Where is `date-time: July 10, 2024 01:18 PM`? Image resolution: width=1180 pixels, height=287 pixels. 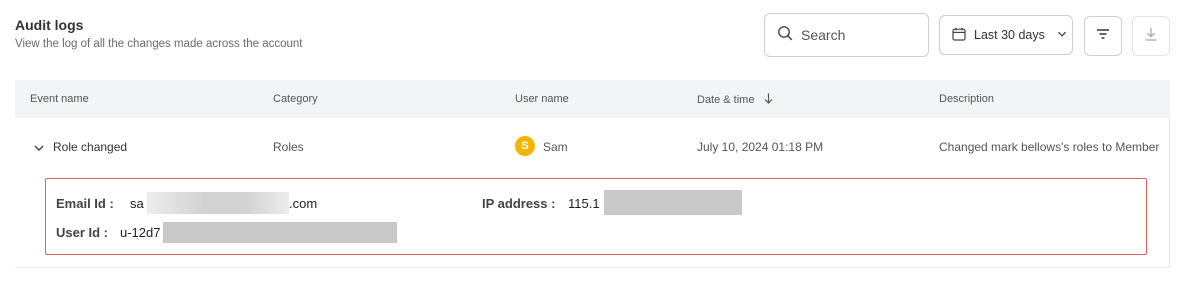
date-time: July 10, 2024 01:18 PM is located at coordinates (760, 147).